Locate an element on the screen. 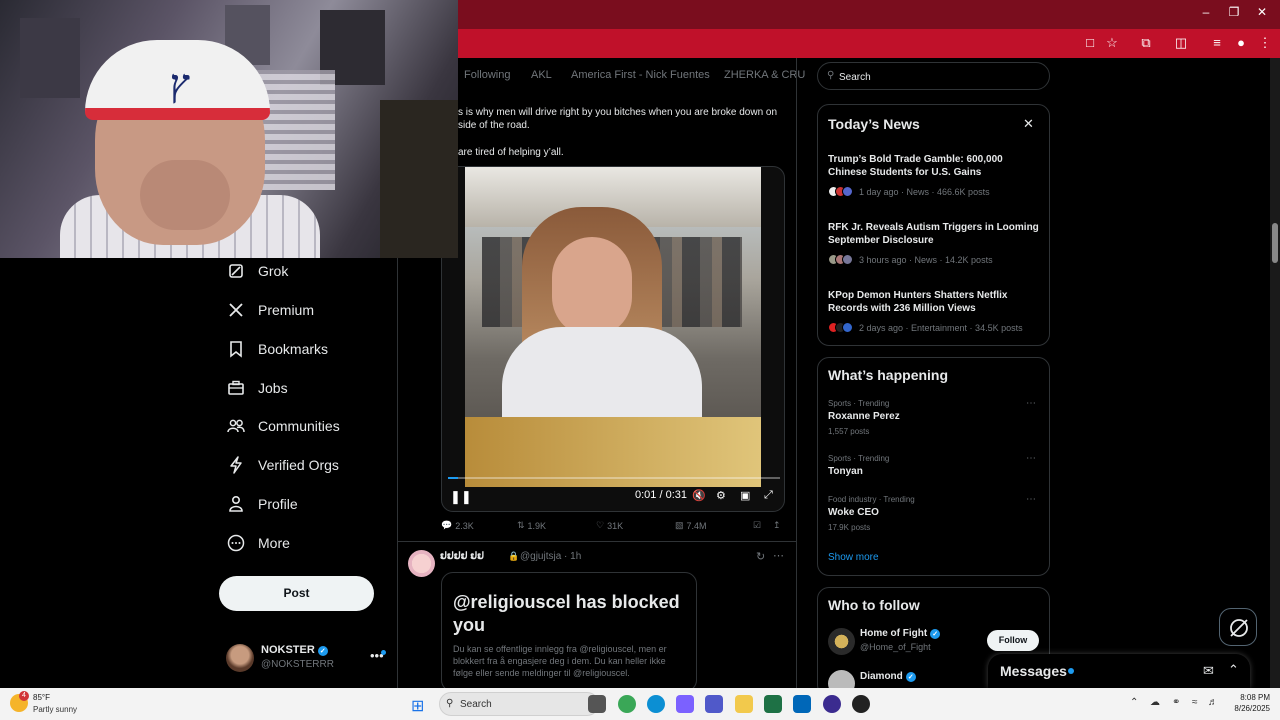 This screenshot has height=720, width=1280. search-icon: ⚲ is located at coordinates (450, 703).